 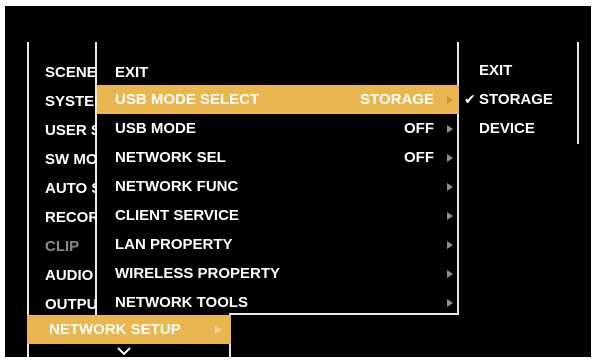 What do you see at coordinates (71, 72) in the screenshot?
I see `left-menu-item-label: SCENE FILE` at bounding box center [71, 72].